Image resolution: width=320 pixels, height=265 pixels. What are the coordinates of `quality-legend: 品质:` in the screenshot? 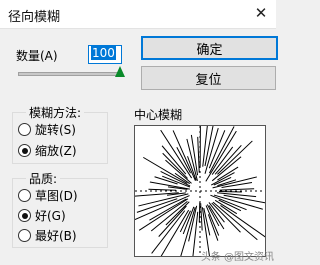 It's located at (43, 178).